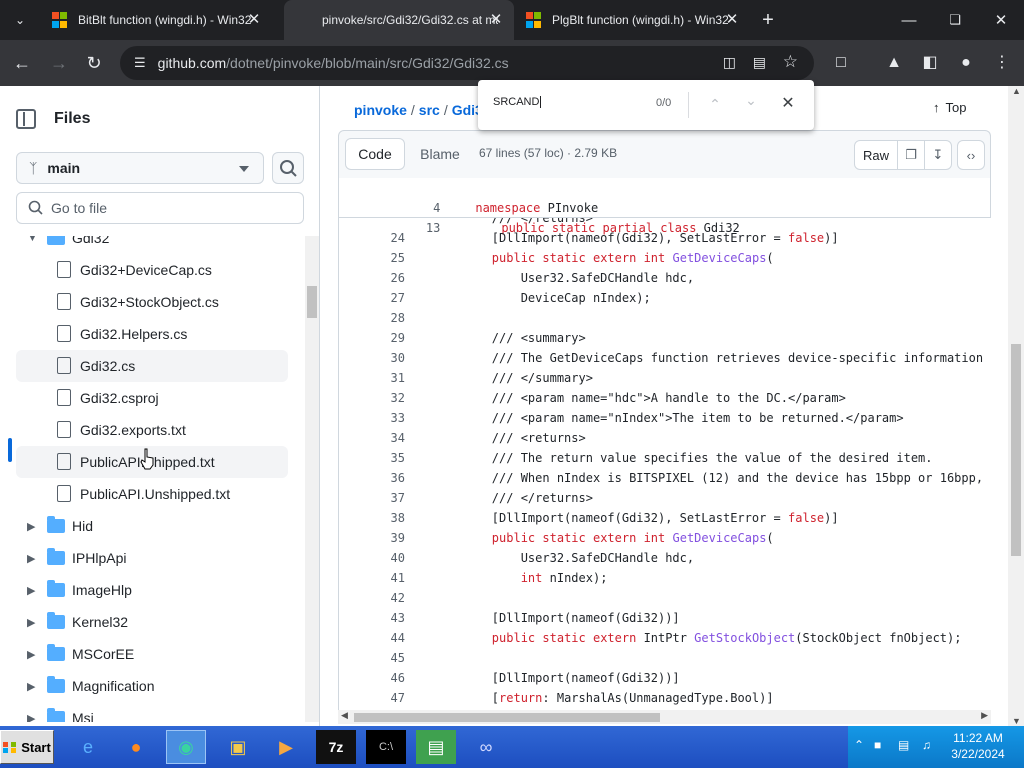  I want to click on go-to-file-input: Go to file, so click(160, 208).